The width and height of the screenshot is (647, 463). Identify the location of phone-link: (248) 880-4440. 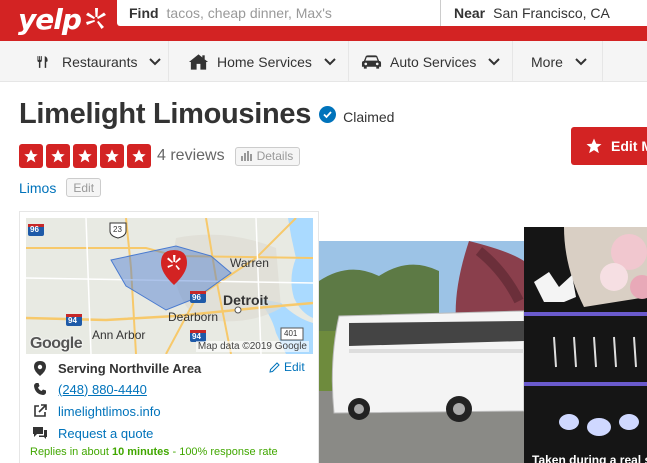
(102, 389).